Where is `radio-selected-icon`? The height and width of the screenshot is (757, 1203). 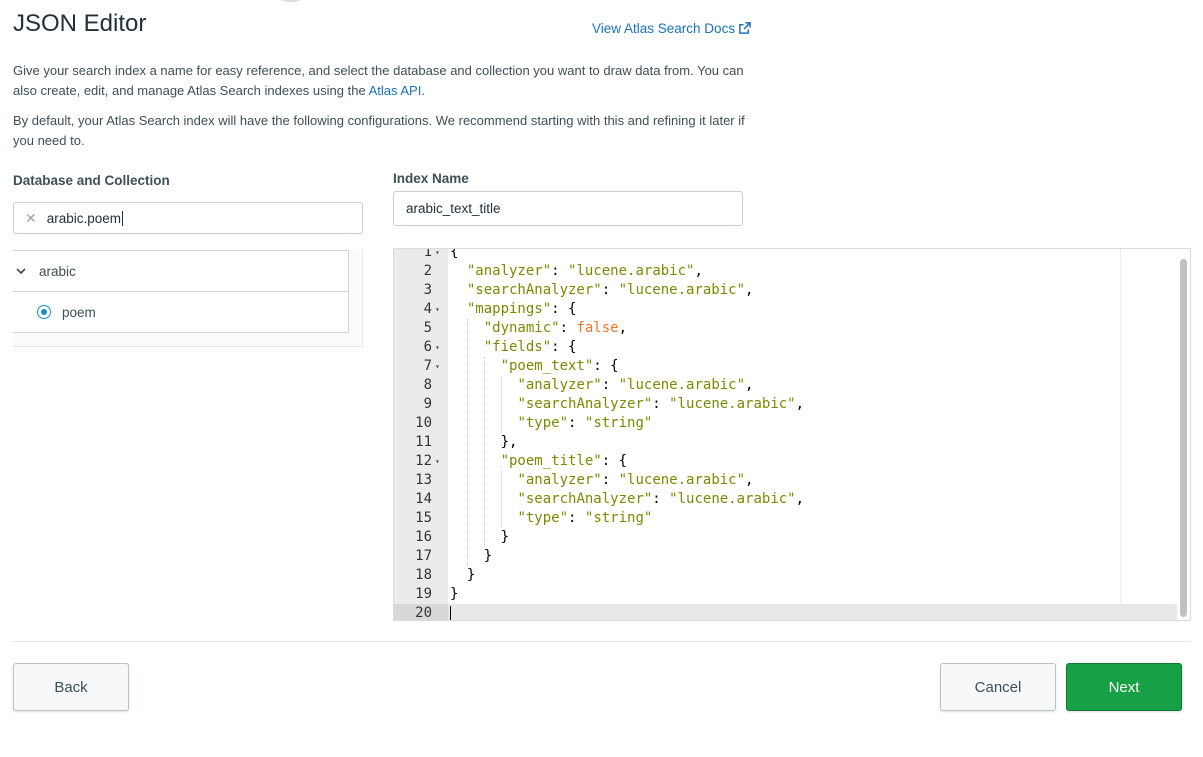
radio-selected-icon is located at coordinates (44, 312).